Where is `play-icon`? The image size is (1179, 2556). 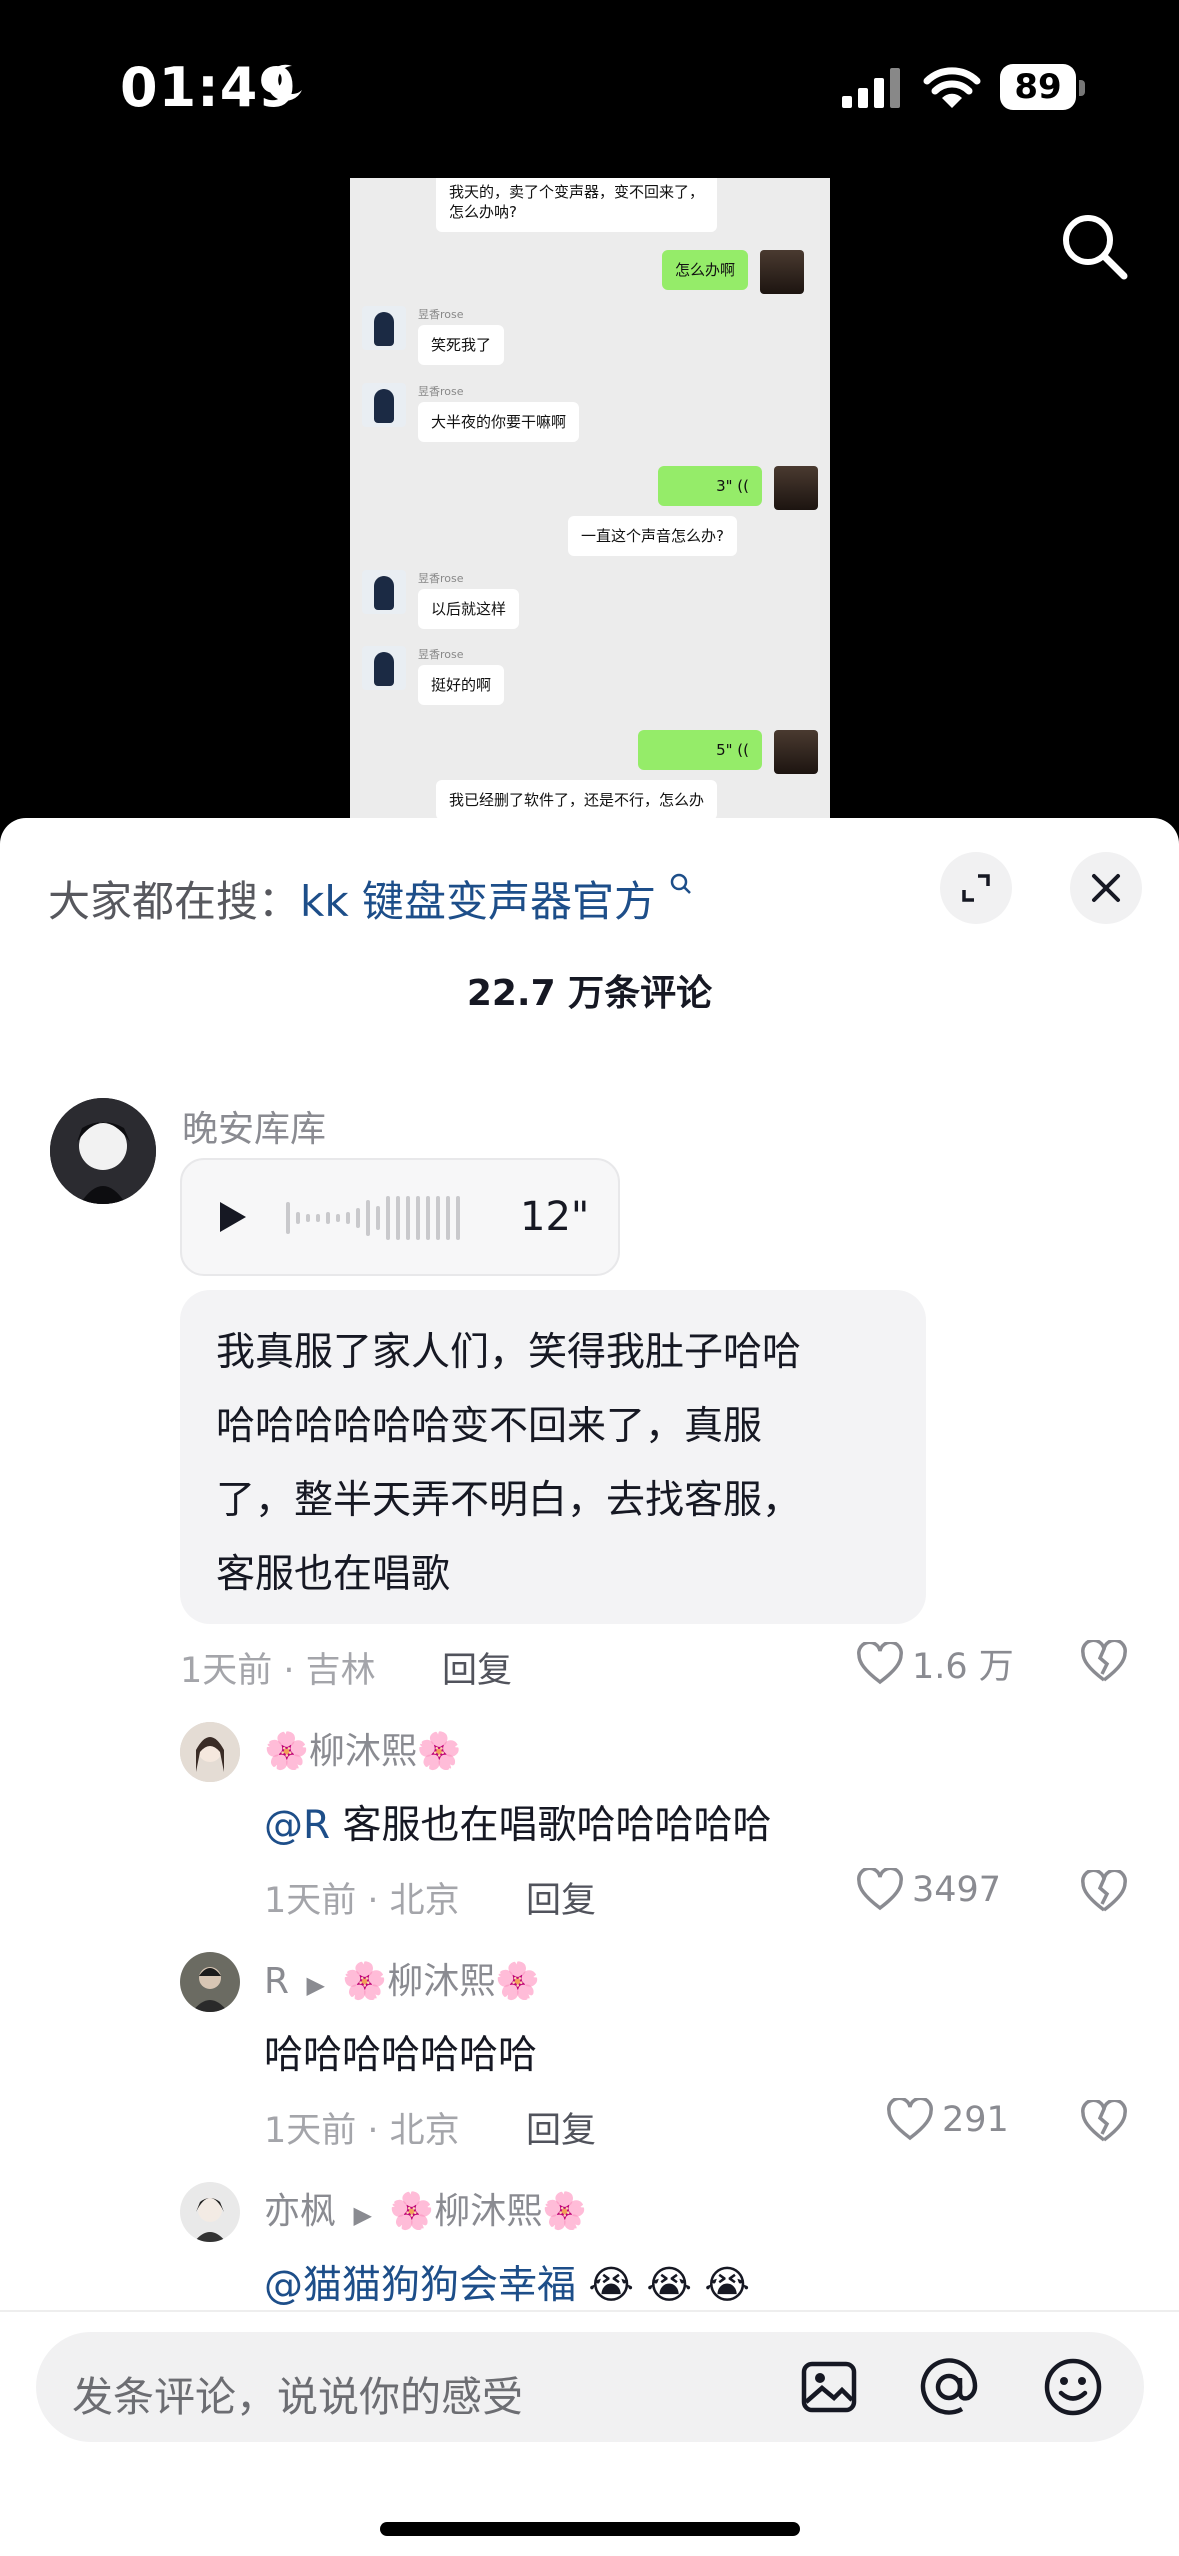
play-icon is located at coordinates (233, 1217).